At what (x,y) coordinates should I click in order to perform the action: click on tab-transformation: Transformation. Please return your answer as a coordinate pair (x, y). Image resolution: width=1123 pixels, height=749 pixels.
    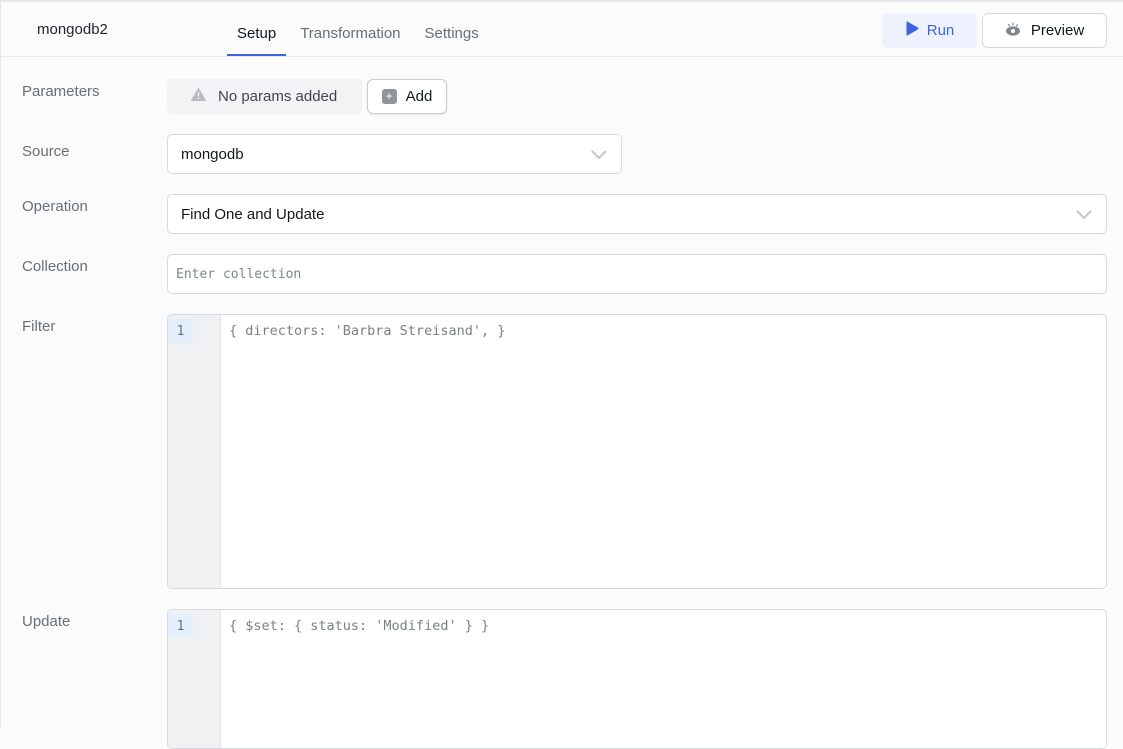
    Looking at the image, I should click on (350, 28).